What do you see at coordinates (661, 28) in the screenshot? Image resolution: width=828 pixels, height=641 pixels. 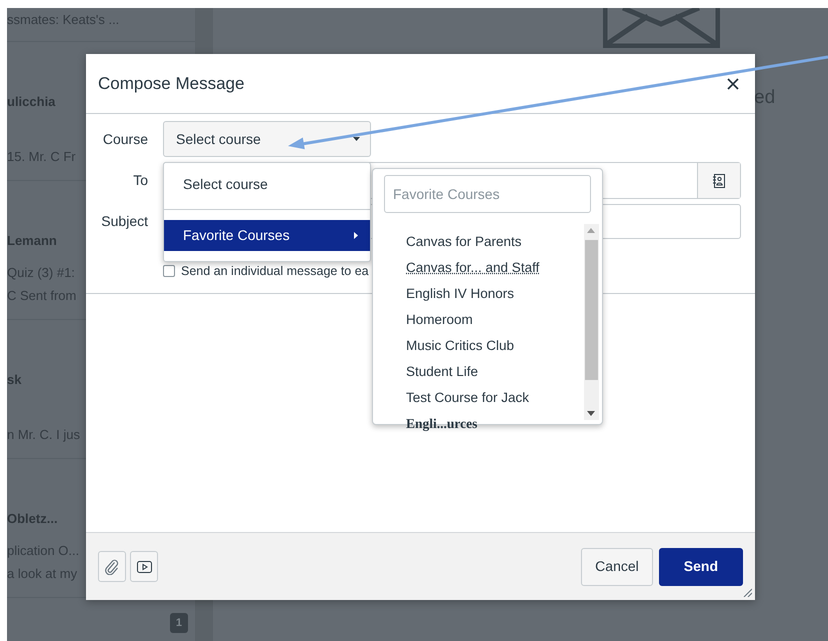 I see `envelope-icon` at bounding box center [661, 28].